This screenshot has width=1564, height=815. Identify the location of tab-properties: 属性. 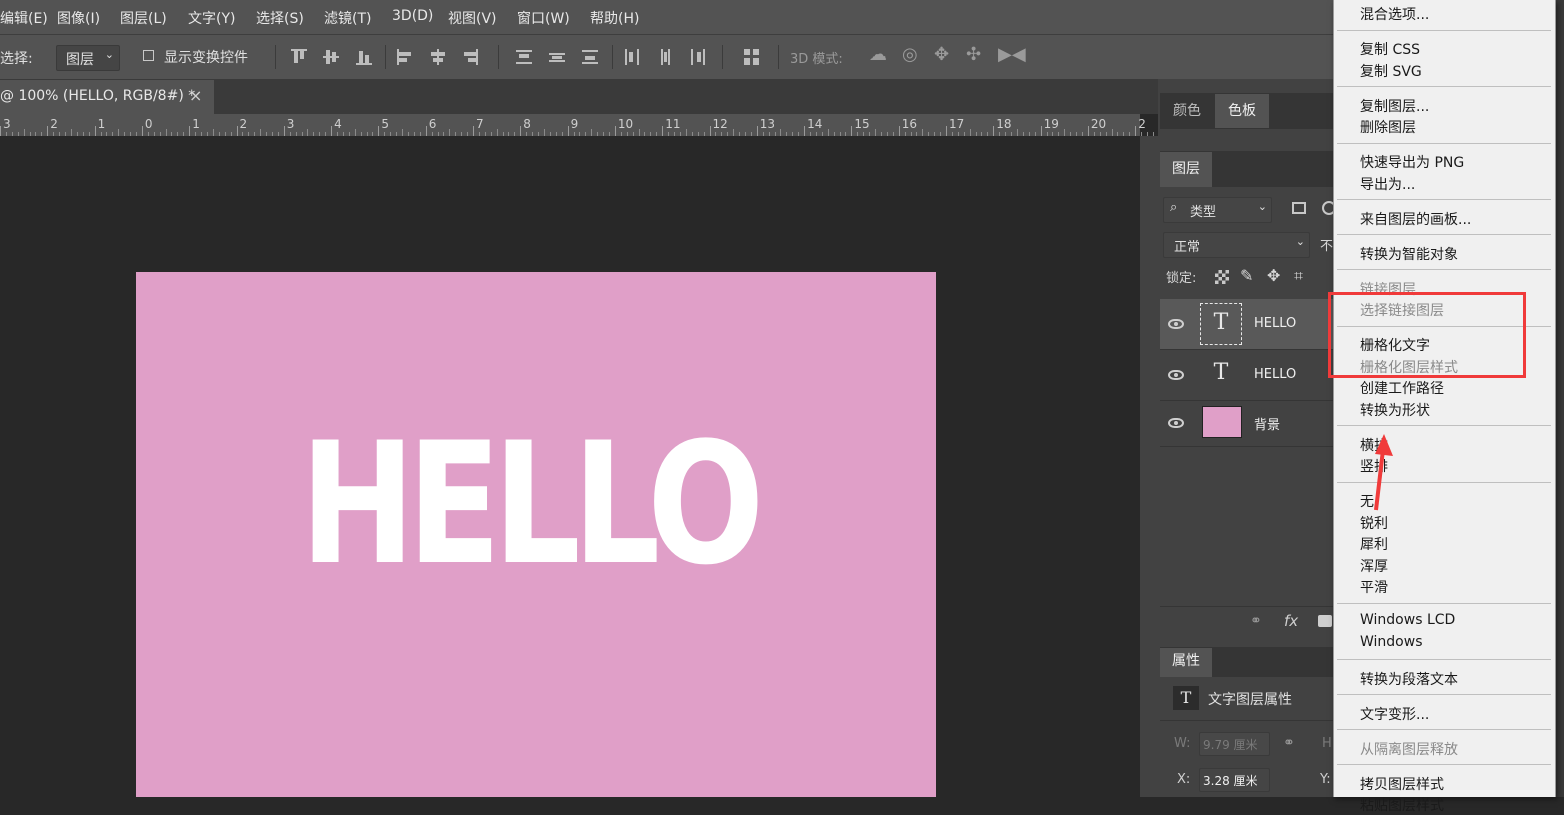
(1186, 662).